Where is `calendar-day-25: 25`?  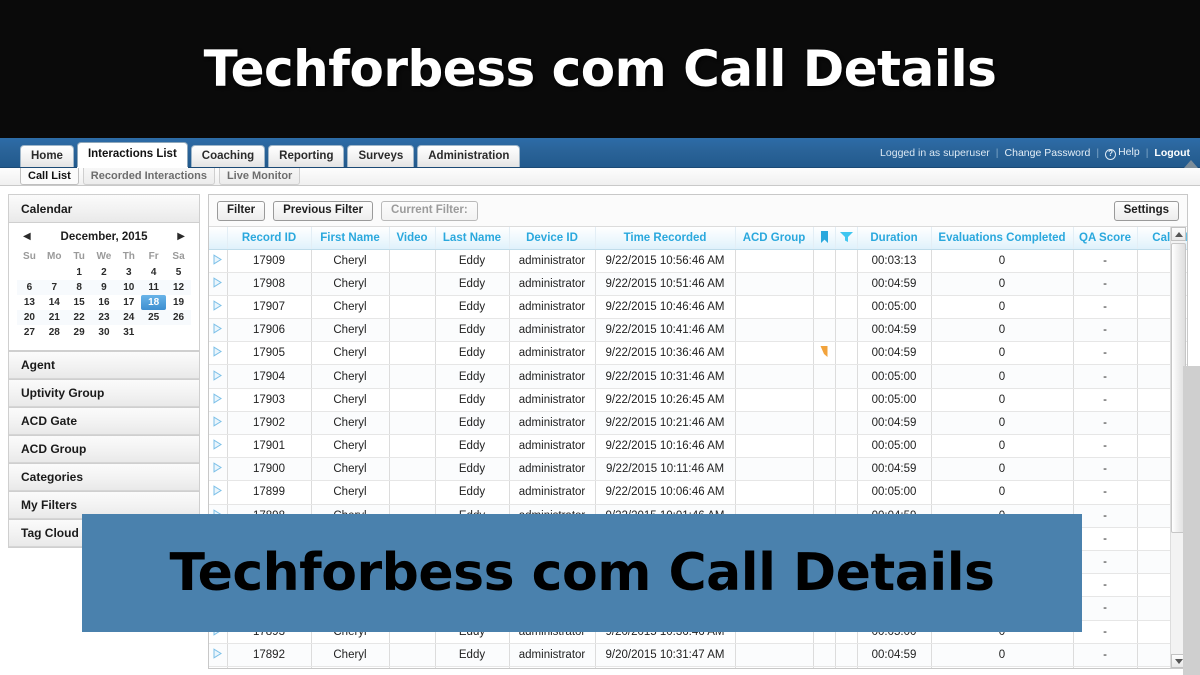
calendar-day-25: 25 is located at coordinates (154, 317).